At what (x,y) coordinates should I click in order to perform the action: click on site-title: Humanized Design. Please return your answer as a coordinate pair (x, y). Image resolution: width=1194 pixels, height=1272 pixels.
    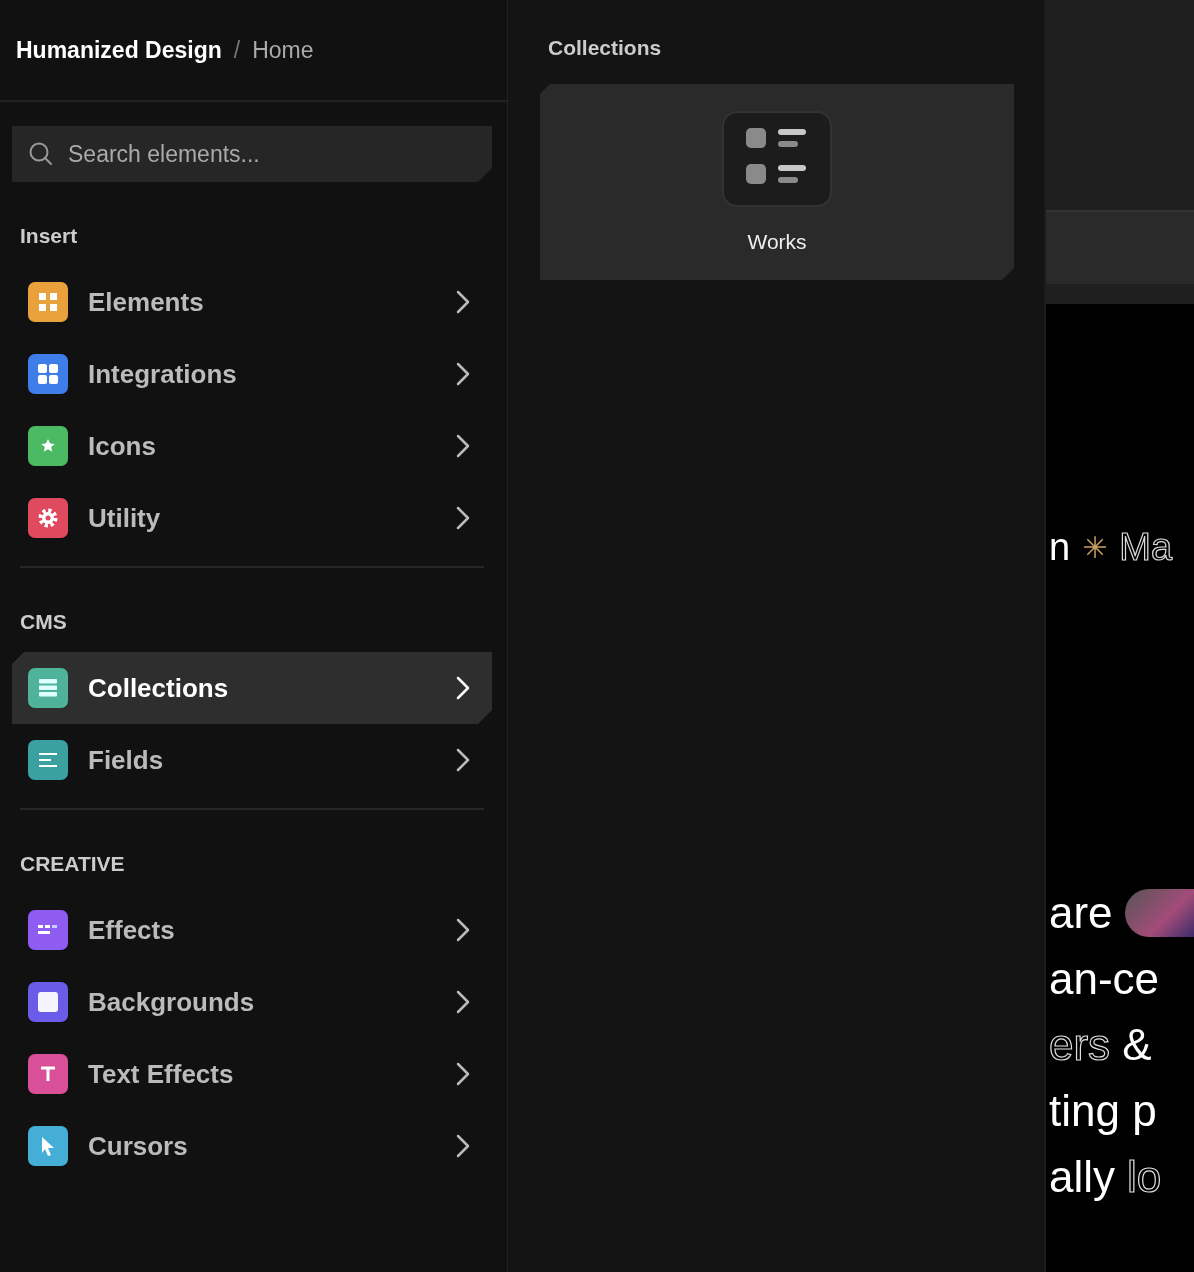
    Looking at the image, I should click on (119, 50).